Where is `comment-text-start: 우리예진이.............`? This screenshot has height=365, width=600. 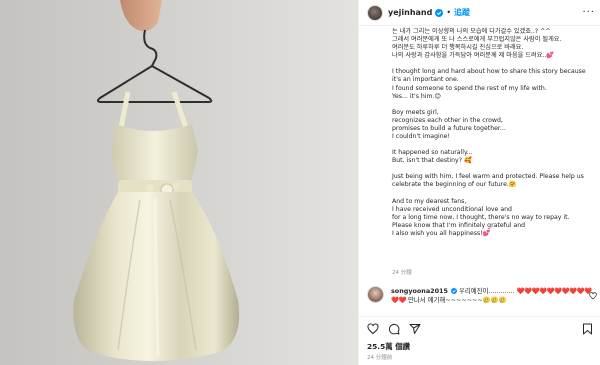 comment-text-start: 우리예진이............. is located at coordinates (487, 291).